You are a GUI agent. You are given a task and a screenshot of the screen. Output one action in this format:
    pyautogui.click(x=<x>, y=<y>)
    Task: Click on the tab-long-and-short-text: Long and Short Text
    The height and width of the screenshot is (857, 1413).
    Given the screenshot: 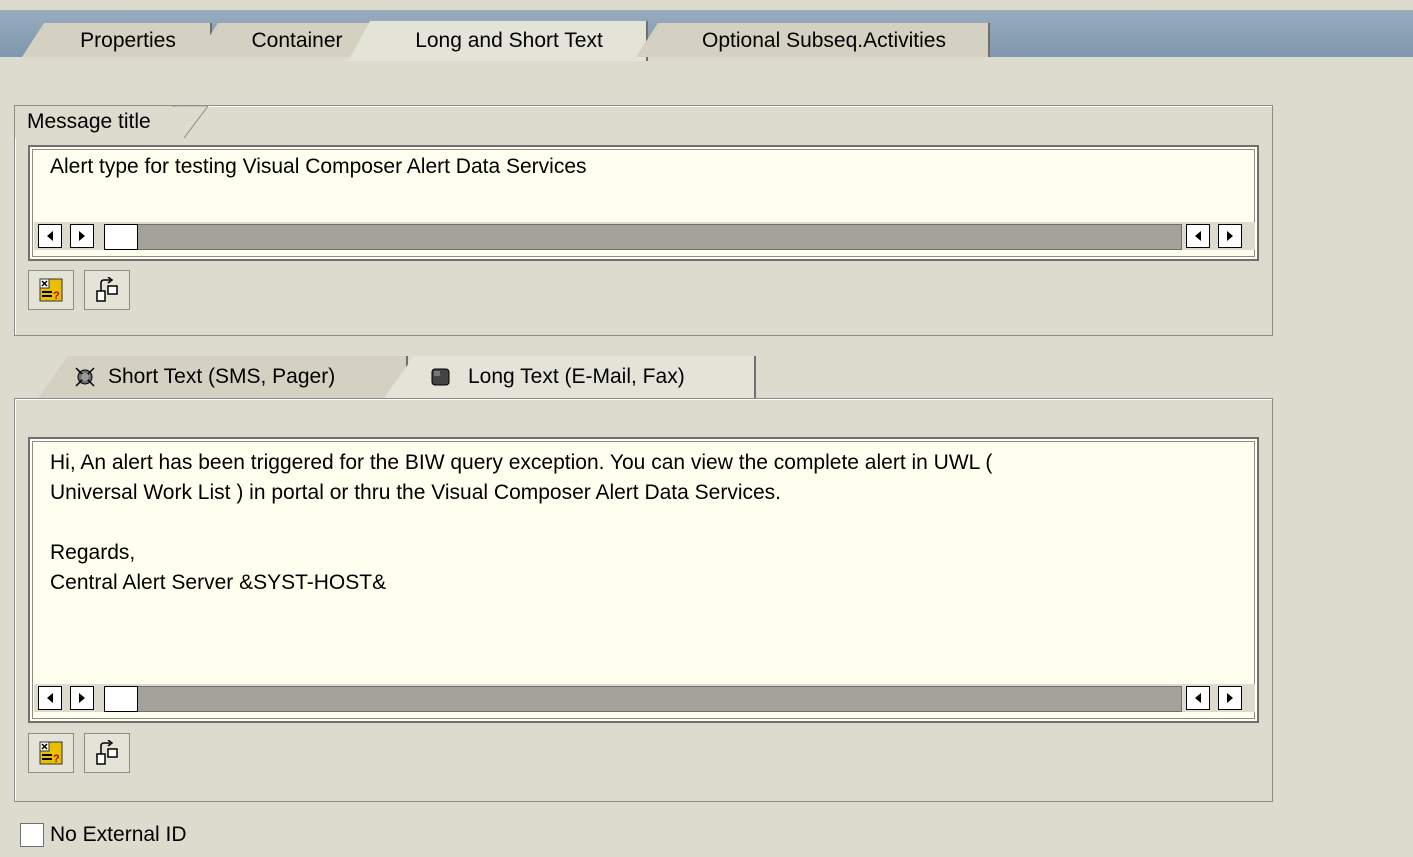 What is the action you would take?
    pyautogui.click(x=498, y=41)
    